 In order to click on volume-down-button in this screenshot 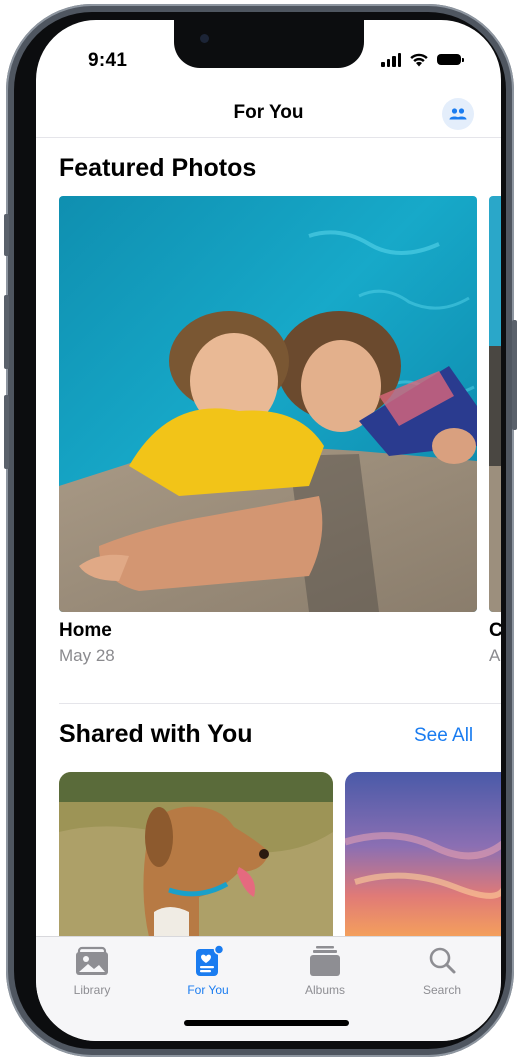, I will do `click(6, 432)`.